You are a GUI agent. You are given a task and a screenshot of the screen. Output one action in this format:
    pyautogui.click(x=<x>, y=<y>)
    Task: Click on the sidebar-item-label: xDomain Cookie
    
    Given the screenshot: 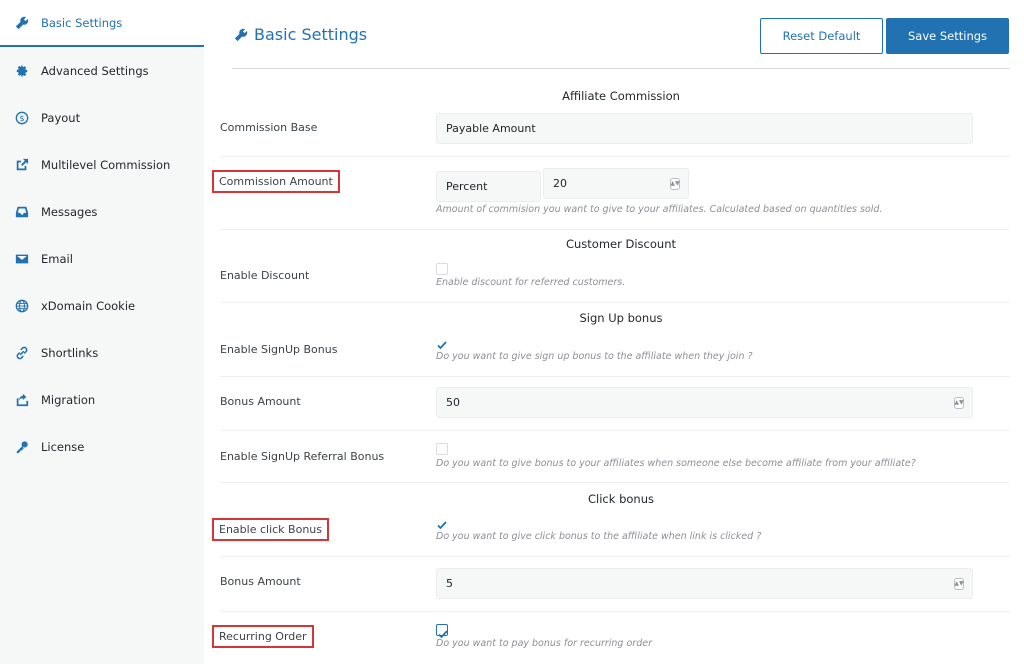 What is the action you would take?
    pyautogui.click(x=88, y=306)
    